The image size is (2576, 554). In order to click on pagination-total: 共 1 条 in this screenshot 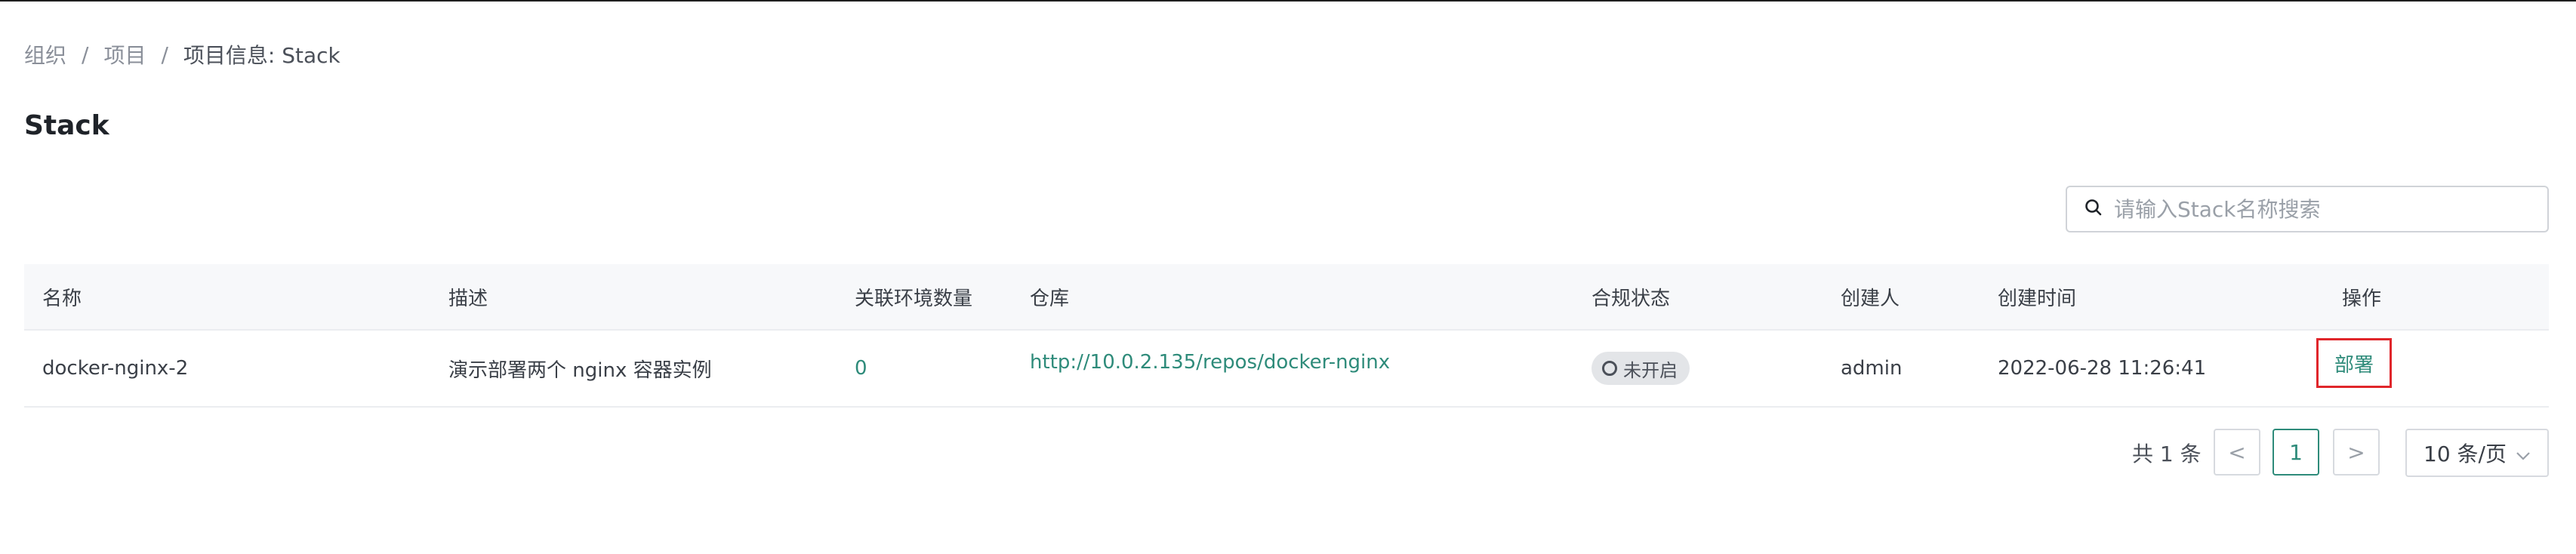, I will do `click(2167, 454)`.